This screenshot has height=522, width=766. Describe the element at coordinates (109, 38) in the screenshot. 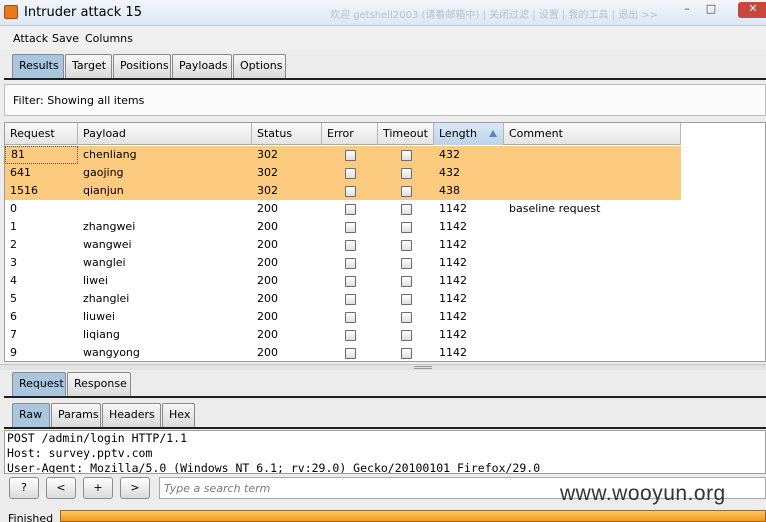

I see `menu-columns: Columns` at that location.